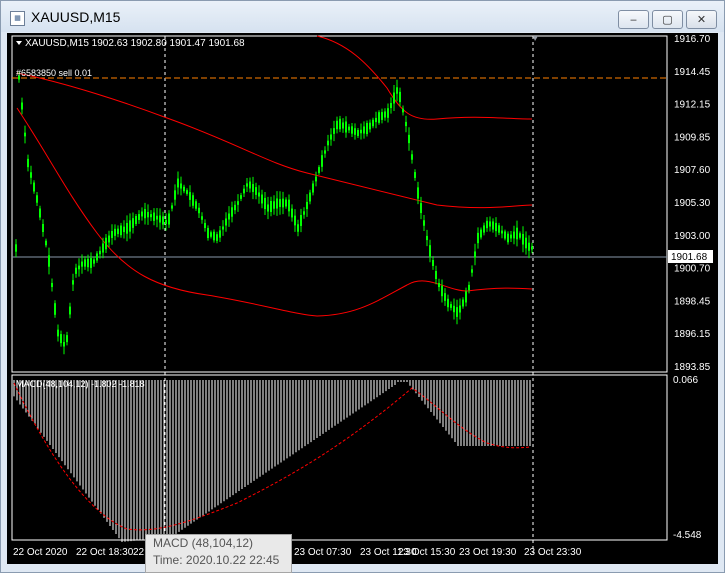 Image resolution: width=725 pixels, height=573 pixels. Describe the element at coordinates (535, 38) in the screenshot. I see `chart-shift-marker-icon` at that location.